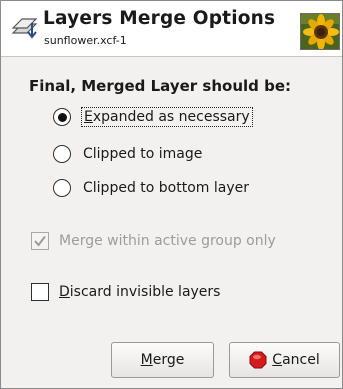 Image resolution: width=343 pixels, height=389 pixels. I want to click on option-expanded: Expanded as necessary, so click(153, 117).